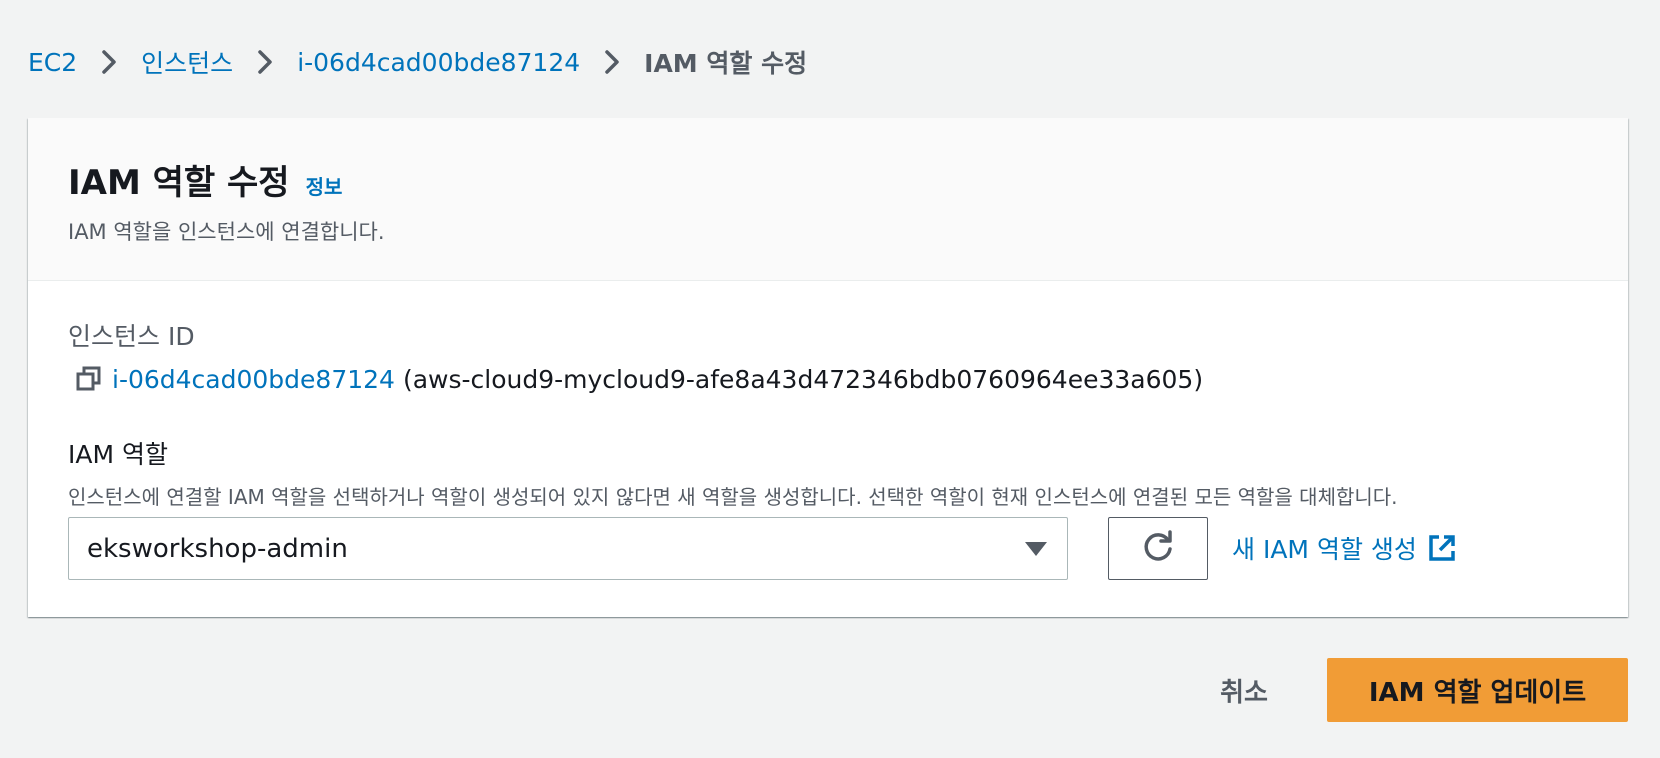  What do you see at coordinates (179, 183) in the screenshot?
I see `page-title: IAM 역할 수정` at bounding box center [179, 183].